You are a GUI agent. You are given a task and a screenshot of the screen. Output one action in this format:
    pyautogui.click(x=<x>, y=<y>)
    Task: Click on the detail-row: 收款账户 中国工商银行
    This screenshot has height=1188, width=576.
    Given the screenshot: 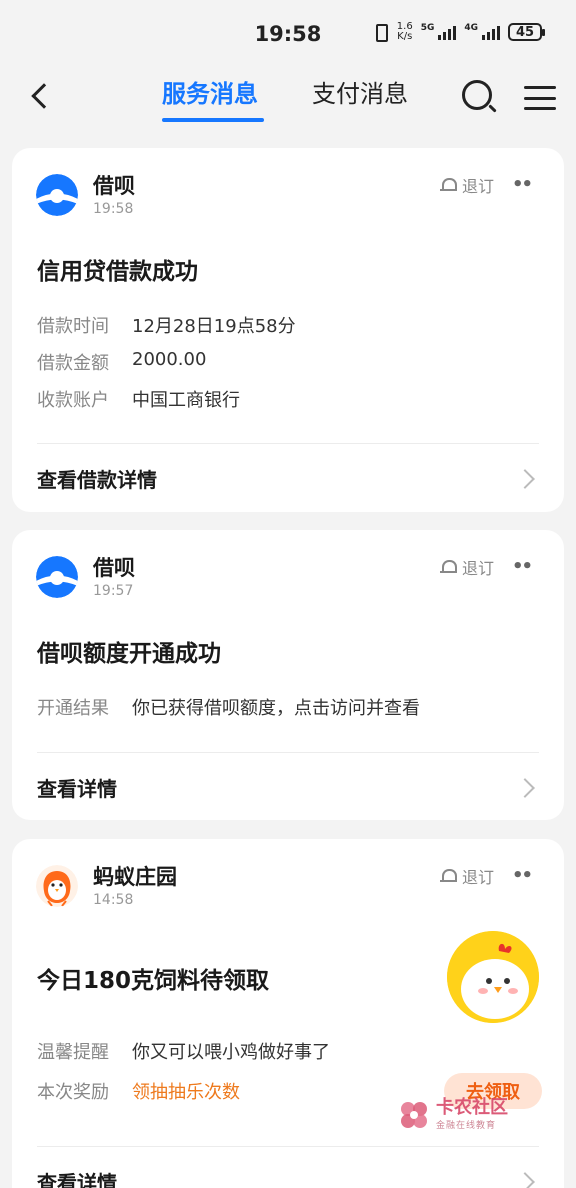 What is the action you would take?
    pyautogui.click(x=138, y=399)
    